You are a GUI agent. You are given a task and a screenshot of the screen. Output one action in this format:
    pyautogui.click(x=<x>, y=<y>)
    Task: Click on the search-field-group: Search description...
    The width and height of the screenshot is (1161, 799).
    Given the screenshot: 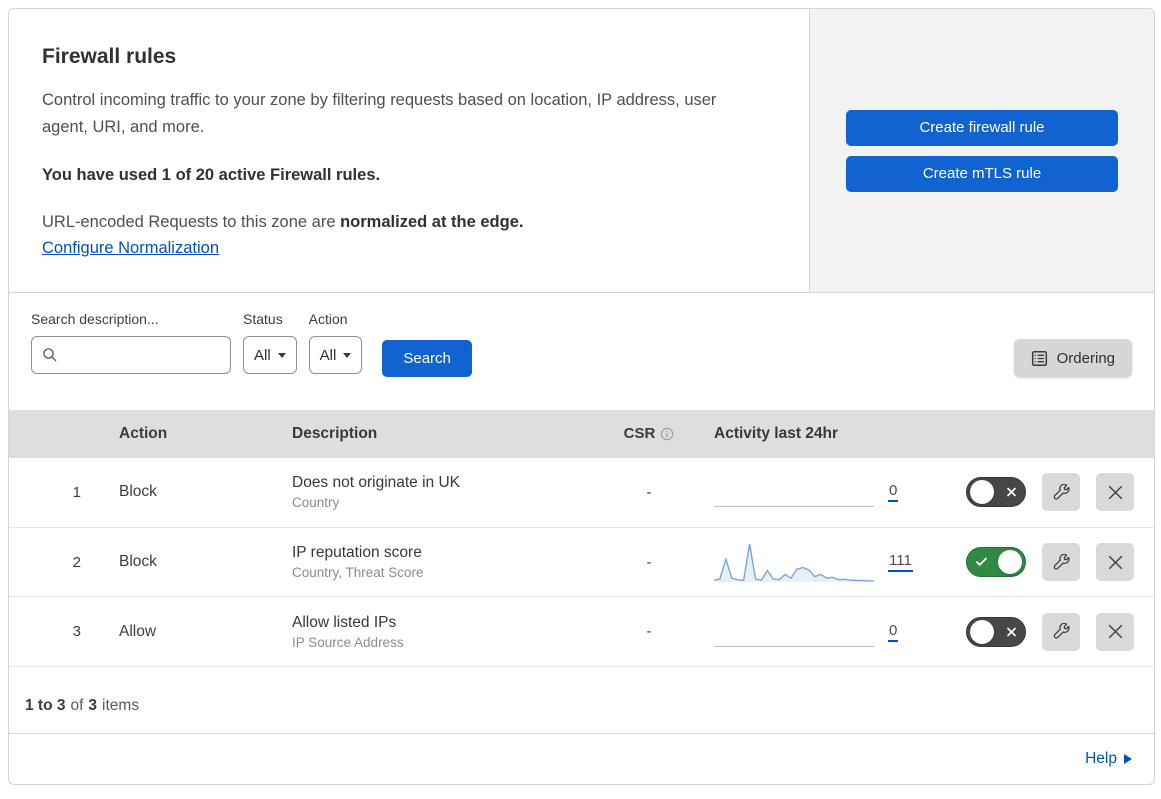 What is the action you would take?
    pyautogui.click(x=131, y=343)
    